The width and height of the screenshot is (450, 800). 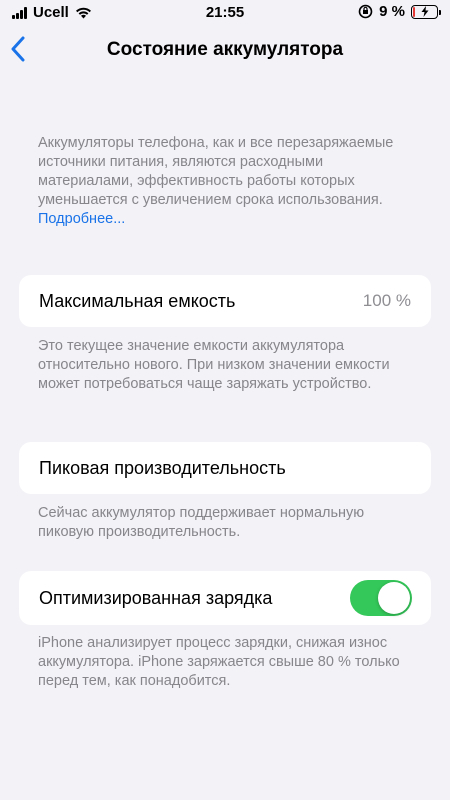 I want to click on toggle-knob, so click(x=394, y=598).